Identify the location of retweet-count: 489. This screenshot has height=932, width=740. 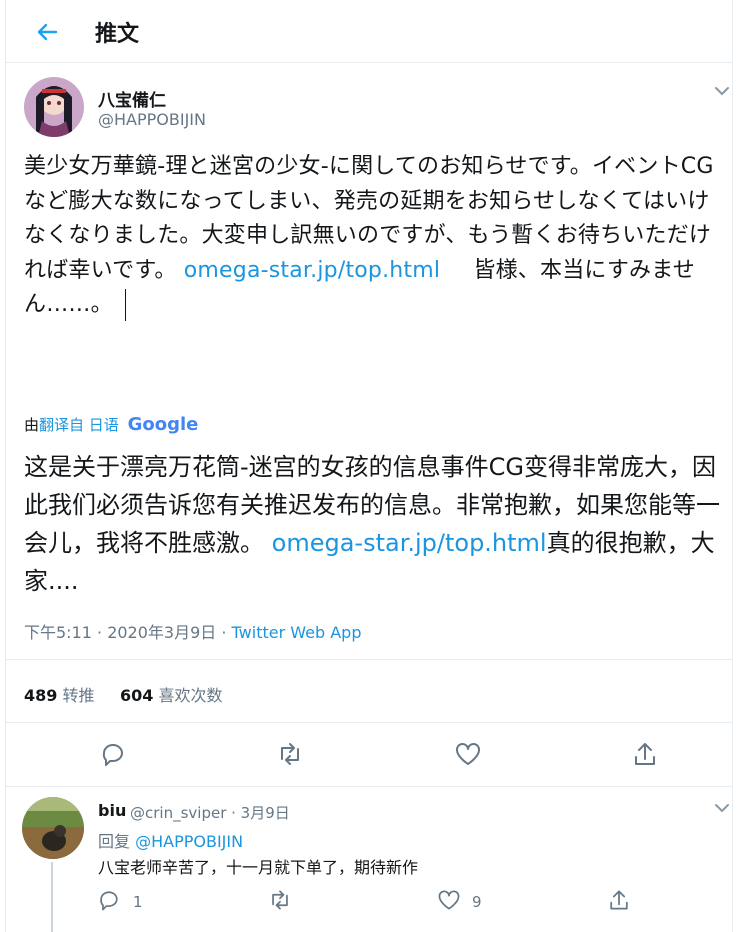
(40, 695).